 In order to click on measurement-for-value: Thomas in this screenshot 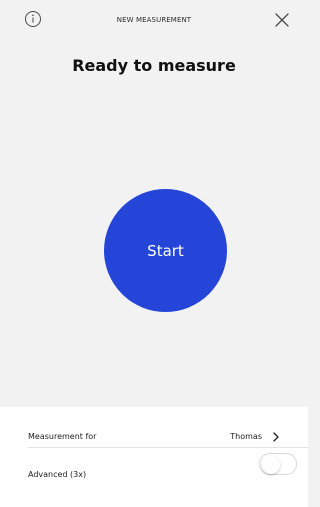, I will do `click(246, 436)`.